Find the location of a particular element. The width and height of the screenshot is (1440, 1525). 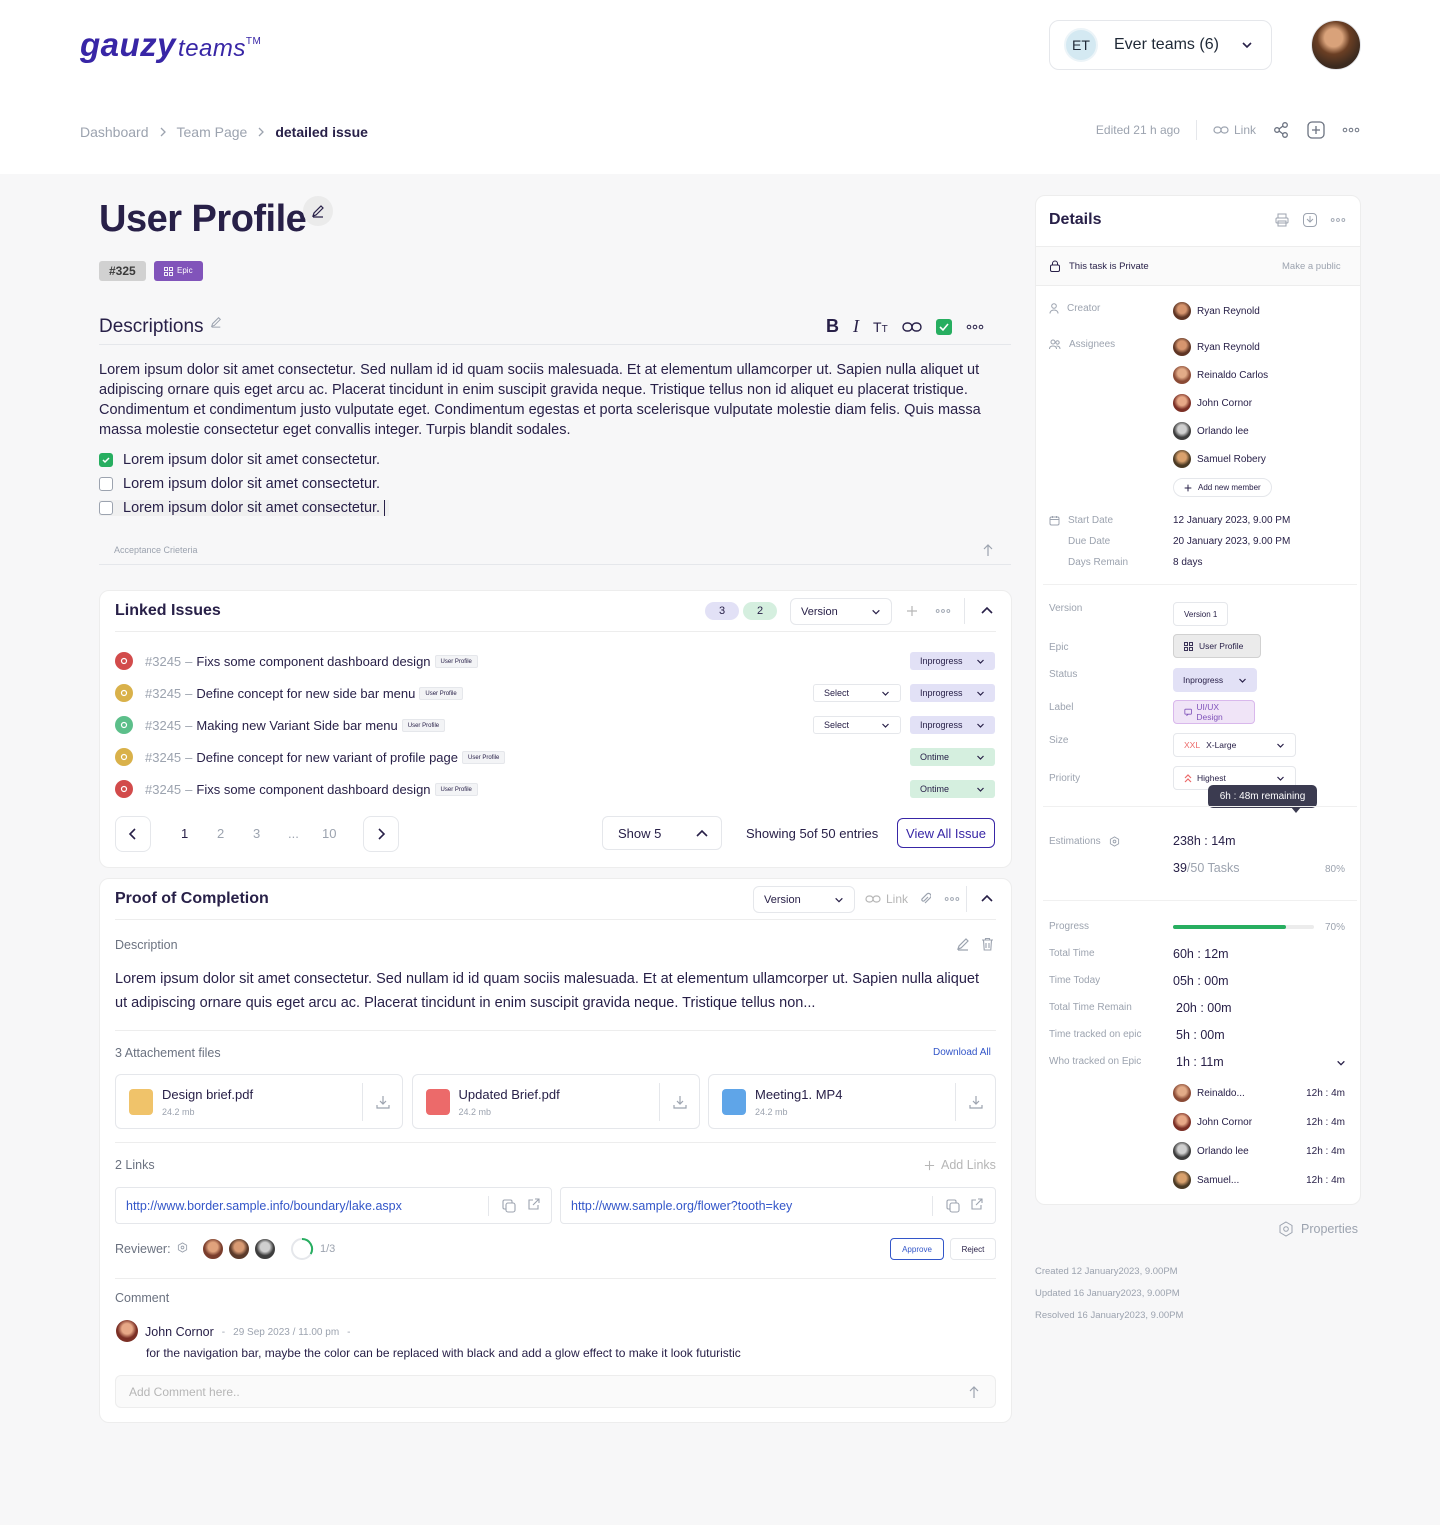

checklist-icon is located at coordinates (943, 326).